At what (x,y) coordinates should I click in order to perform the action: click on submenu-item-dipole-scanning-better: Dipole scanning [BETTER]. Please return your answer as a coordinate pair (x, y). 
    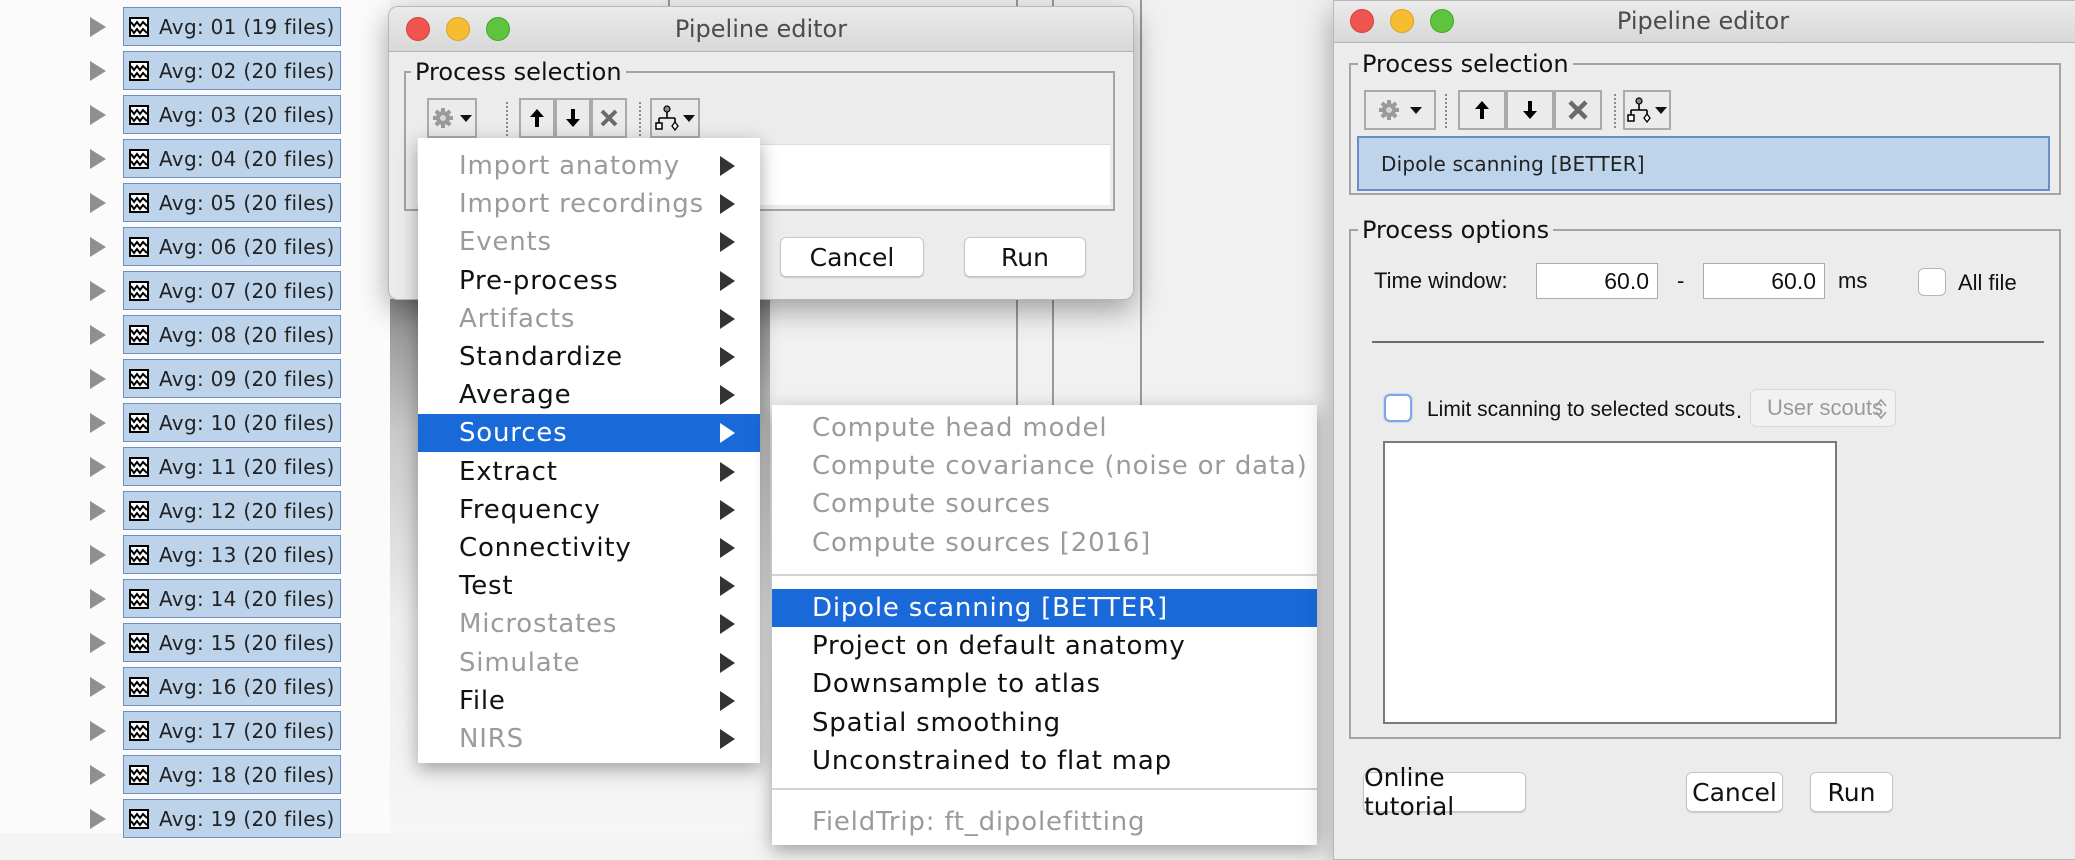
    Looking at the image, I should click on (1044, 608).